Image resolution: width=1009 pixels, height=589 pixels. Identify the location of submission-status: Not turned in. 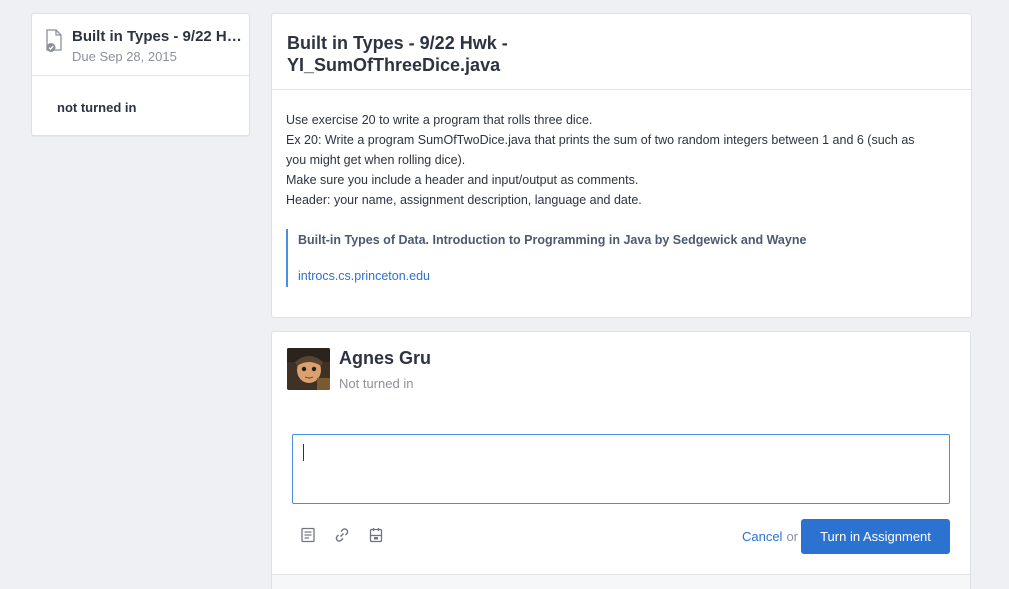
(376, 383).